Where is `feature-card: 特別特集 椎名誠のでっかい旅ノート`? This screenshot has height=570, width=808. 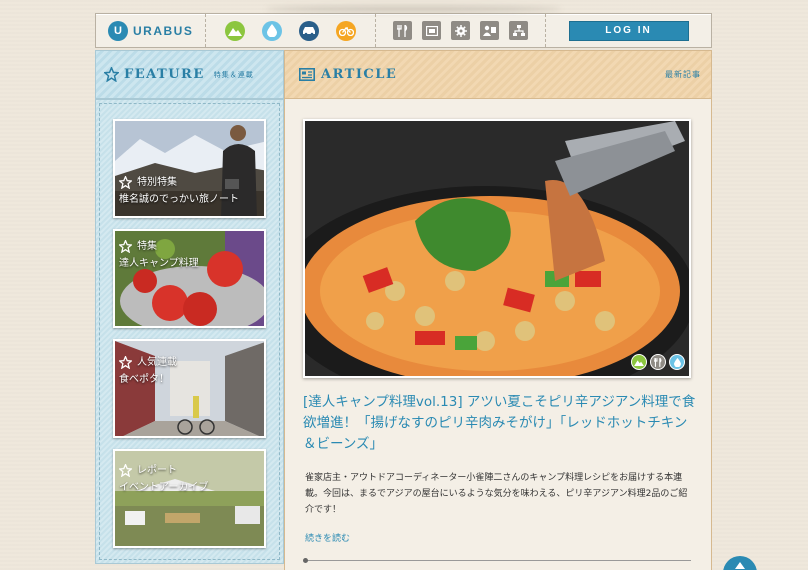
feature-card: 特別特集 椎名誠のでっかい旅ノート is located at coordinates (189, 168).